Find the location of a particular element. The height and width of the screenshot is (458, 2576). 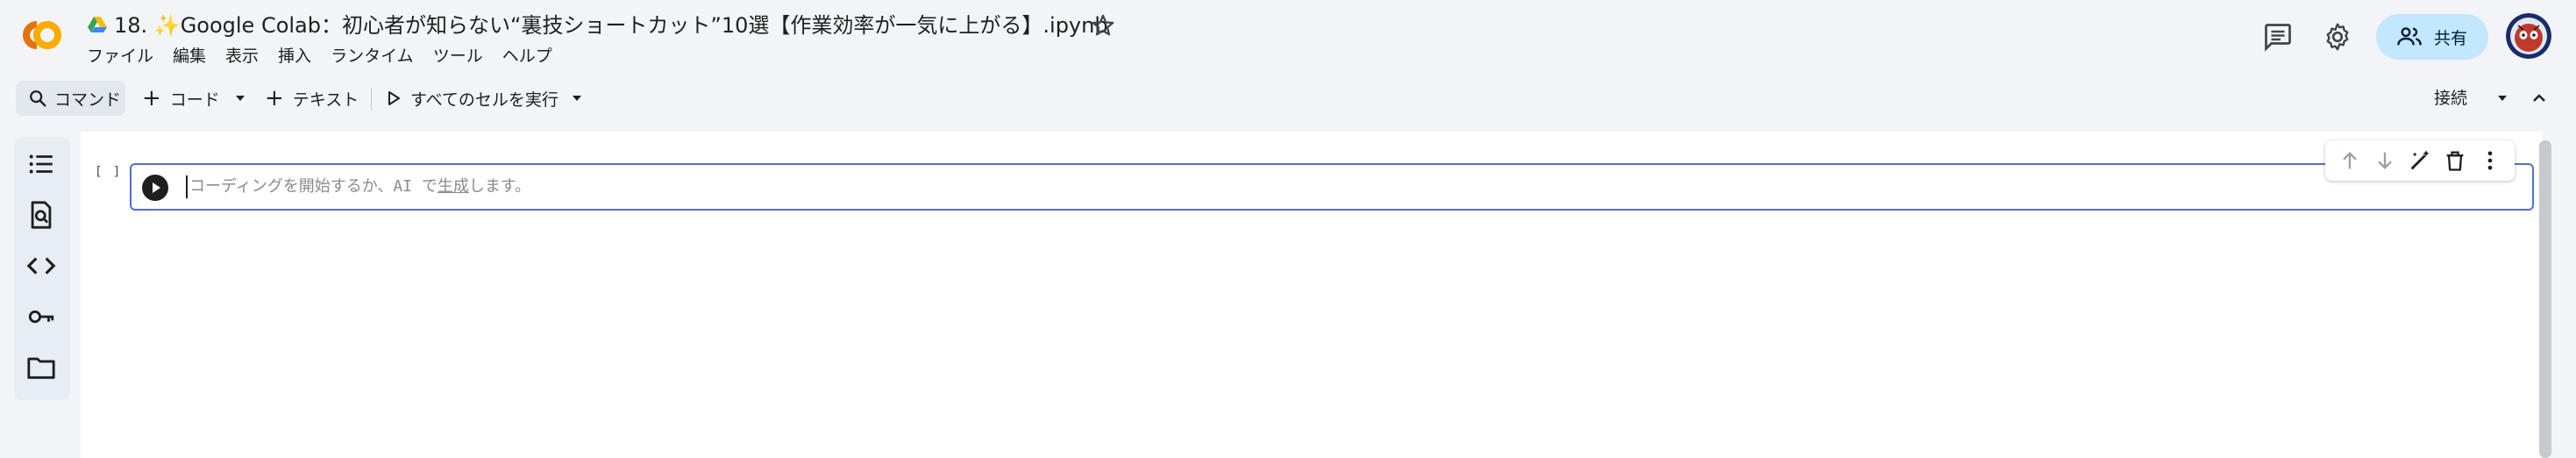

side-rail is located at coordinates (42, 268).